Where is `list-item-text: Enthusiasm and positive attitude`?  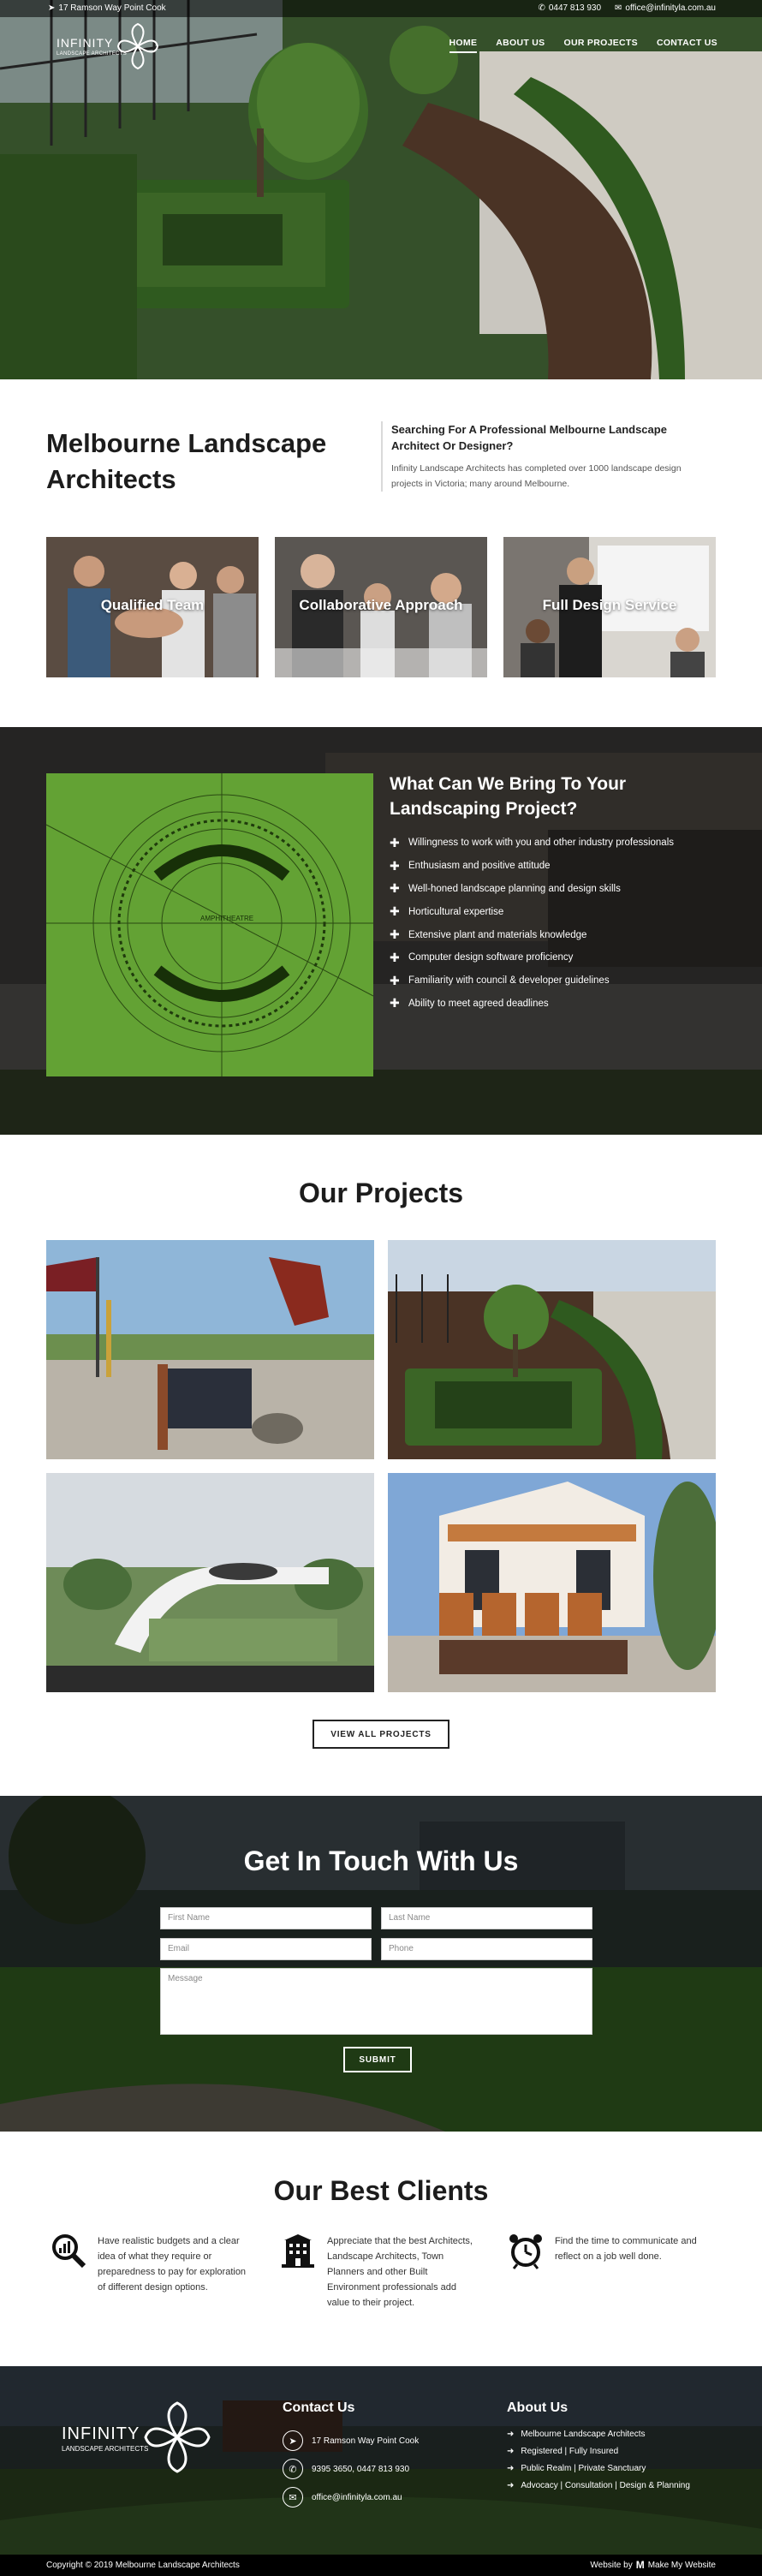
list-item-text: Enthusiasm and positive attitude is located at coordinates (479, 866).